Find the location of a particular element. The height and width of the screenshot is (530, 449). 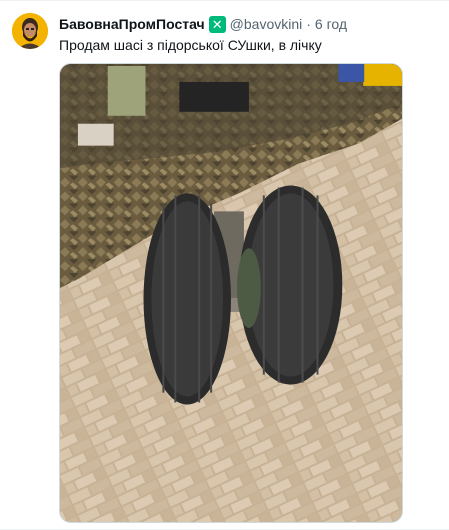

avatar-image-icon is located at coordinates (30, 31).